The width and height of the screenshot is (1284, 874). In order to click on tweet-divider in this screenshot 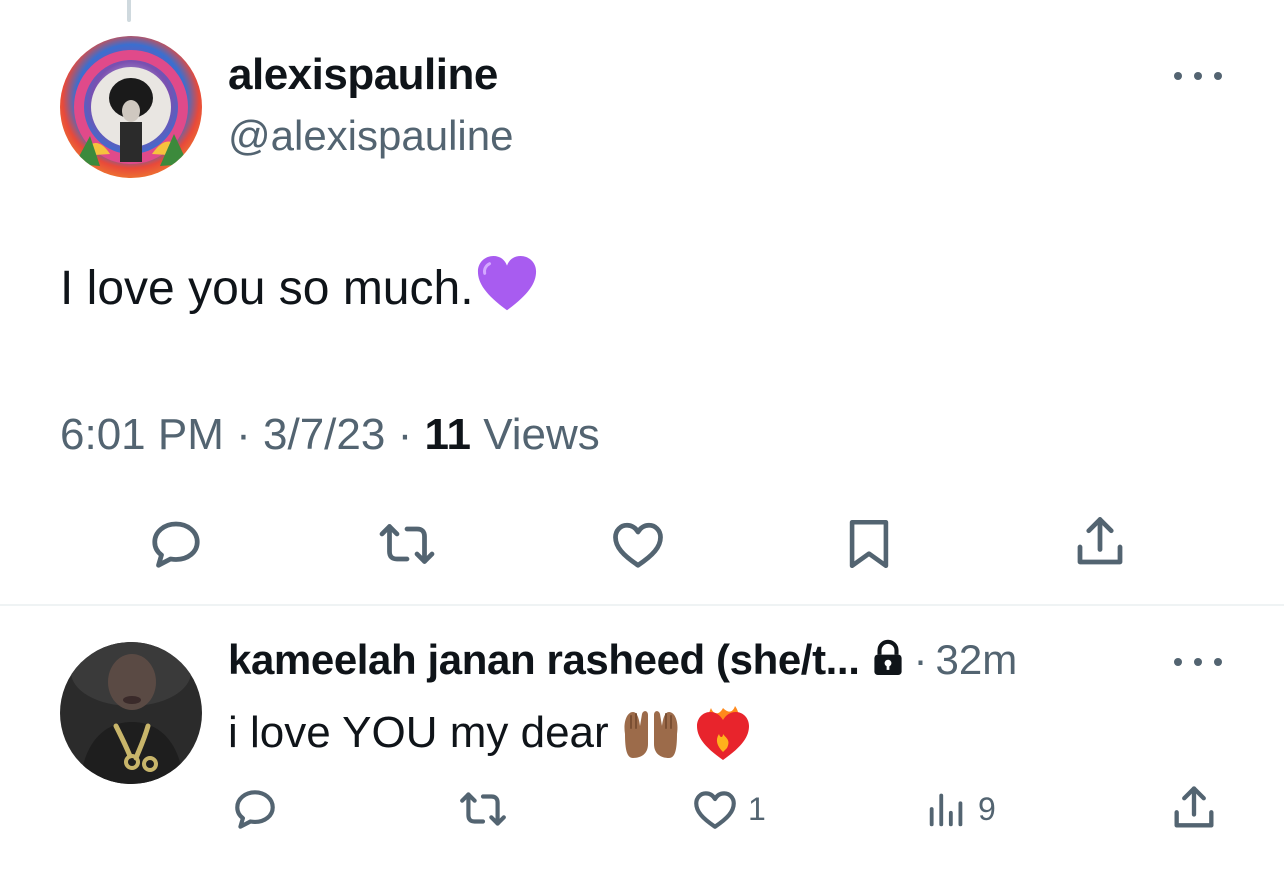, I will do `click(642, 605)`.